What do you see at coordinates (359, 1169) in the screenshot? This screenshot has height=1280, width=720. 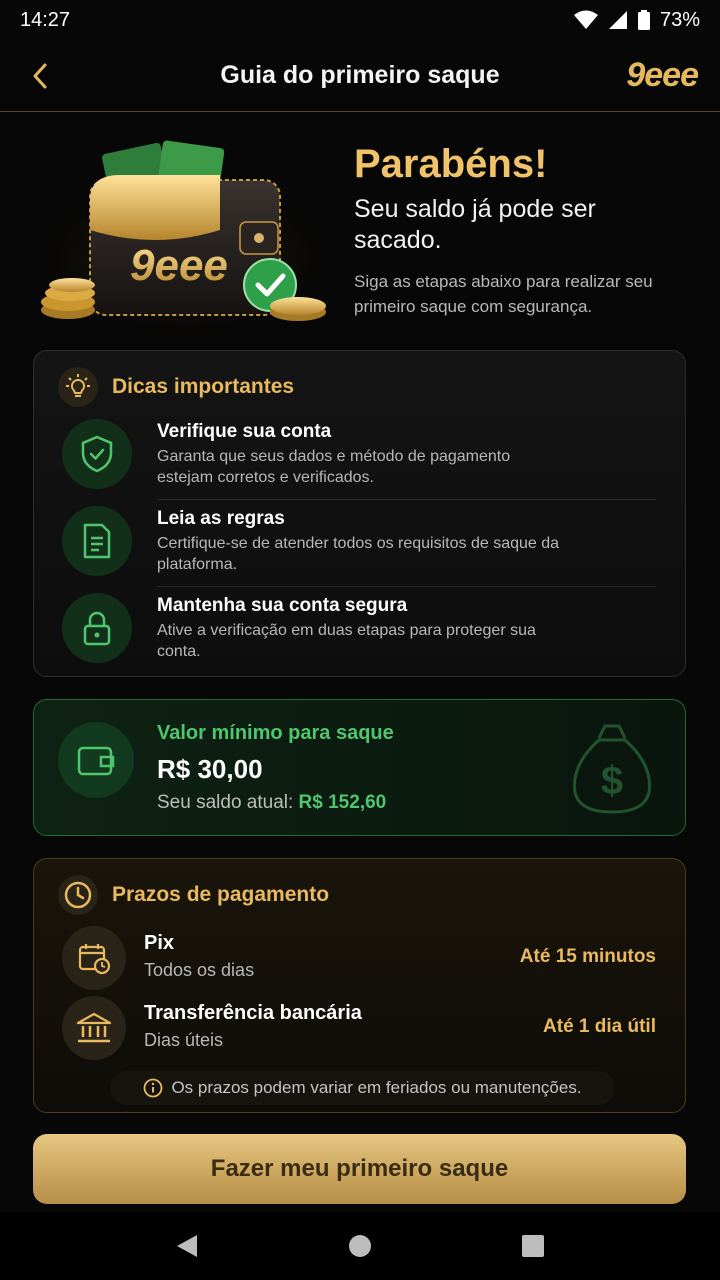 I see `first-withdrawal-button: Fazer meu primeiro saque` at bounding box center [359, 1169].